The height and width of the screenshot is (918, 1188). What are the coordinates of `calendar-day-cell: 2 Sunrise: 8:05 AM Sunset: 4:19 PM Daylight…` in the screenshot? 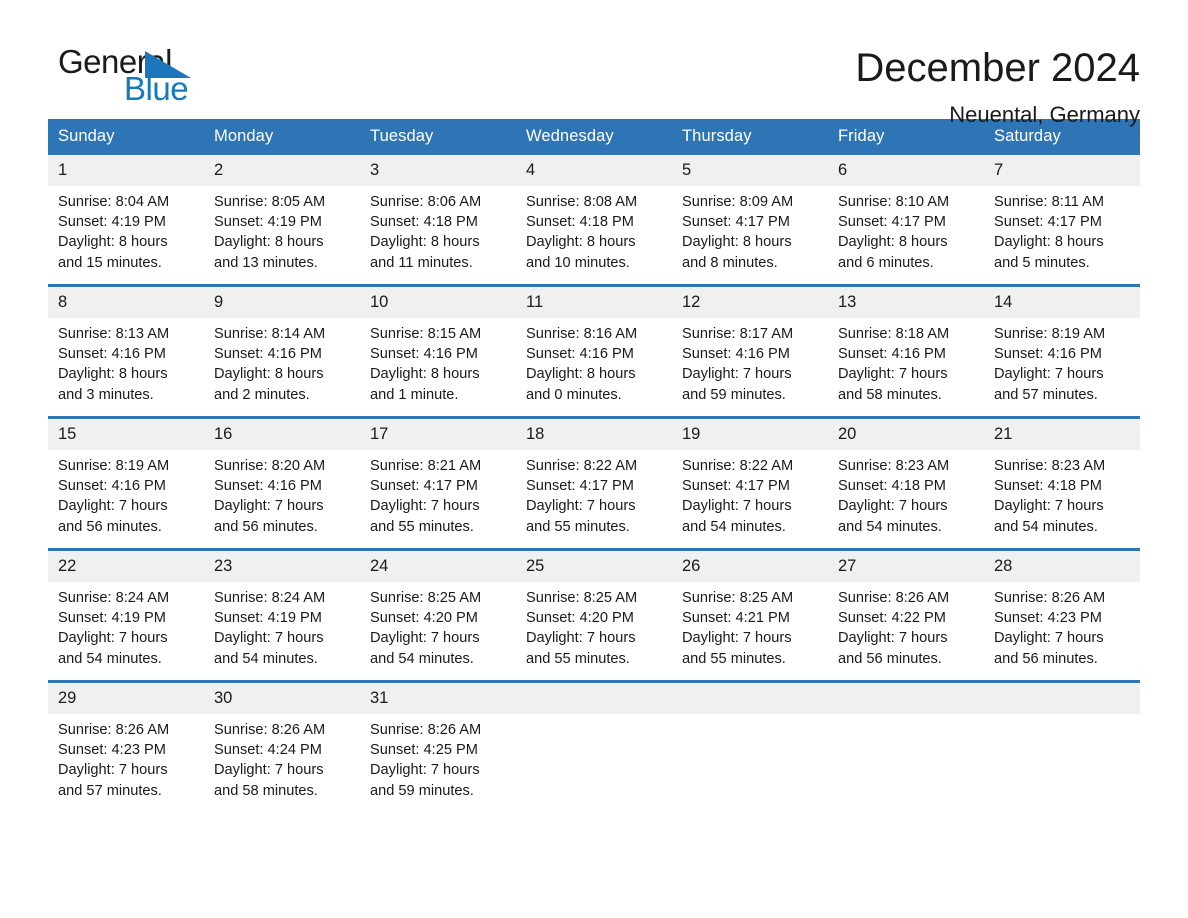 It's located at (282, 220).